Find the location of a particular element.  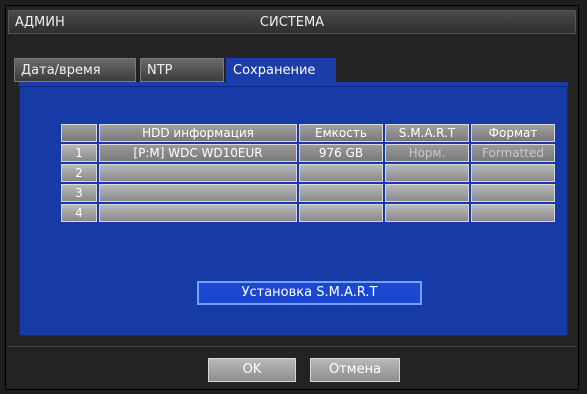

format-cell: Formatted is located at coordinates (513, 153).